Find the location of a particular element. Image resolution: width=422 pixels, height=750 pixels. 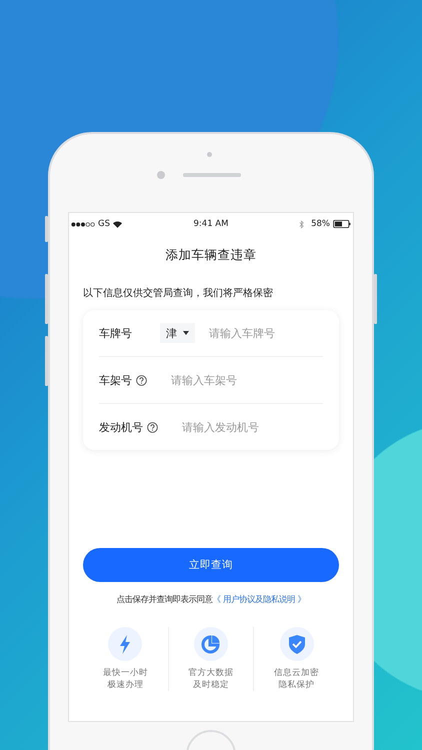

pie-chart-icon is located at coordinates (211, 644).